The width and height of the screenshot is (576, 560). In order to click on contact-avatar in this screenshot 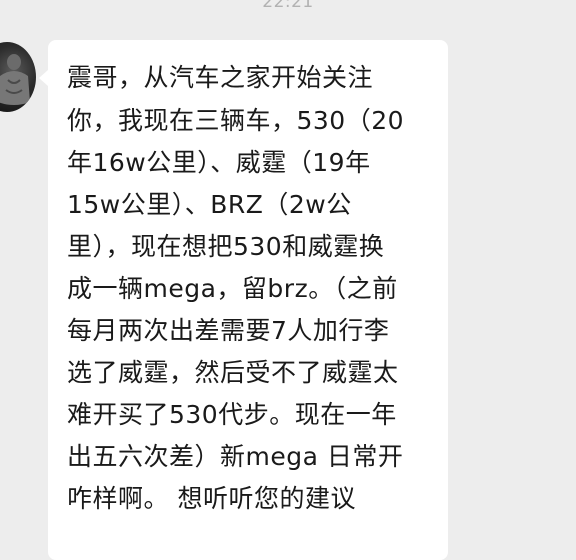, I will do `click(18, 77)`.